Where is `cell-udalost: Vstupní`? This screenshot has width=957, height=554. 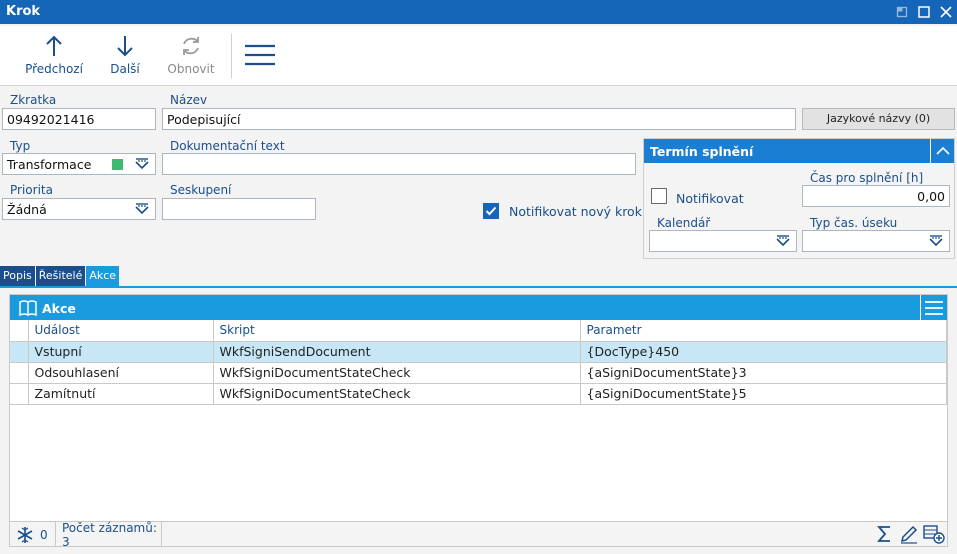 cell-udalost: Vstupní is located at coordinates (121, 352).